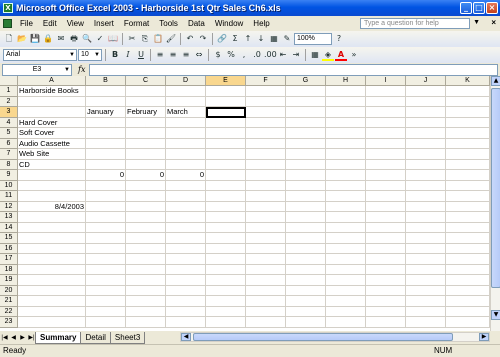 The width and height of the screenshot is (500, 357). Describe the element at coordinates (466, 8) in the screenshot. I see `minimize-button: _` at that location.